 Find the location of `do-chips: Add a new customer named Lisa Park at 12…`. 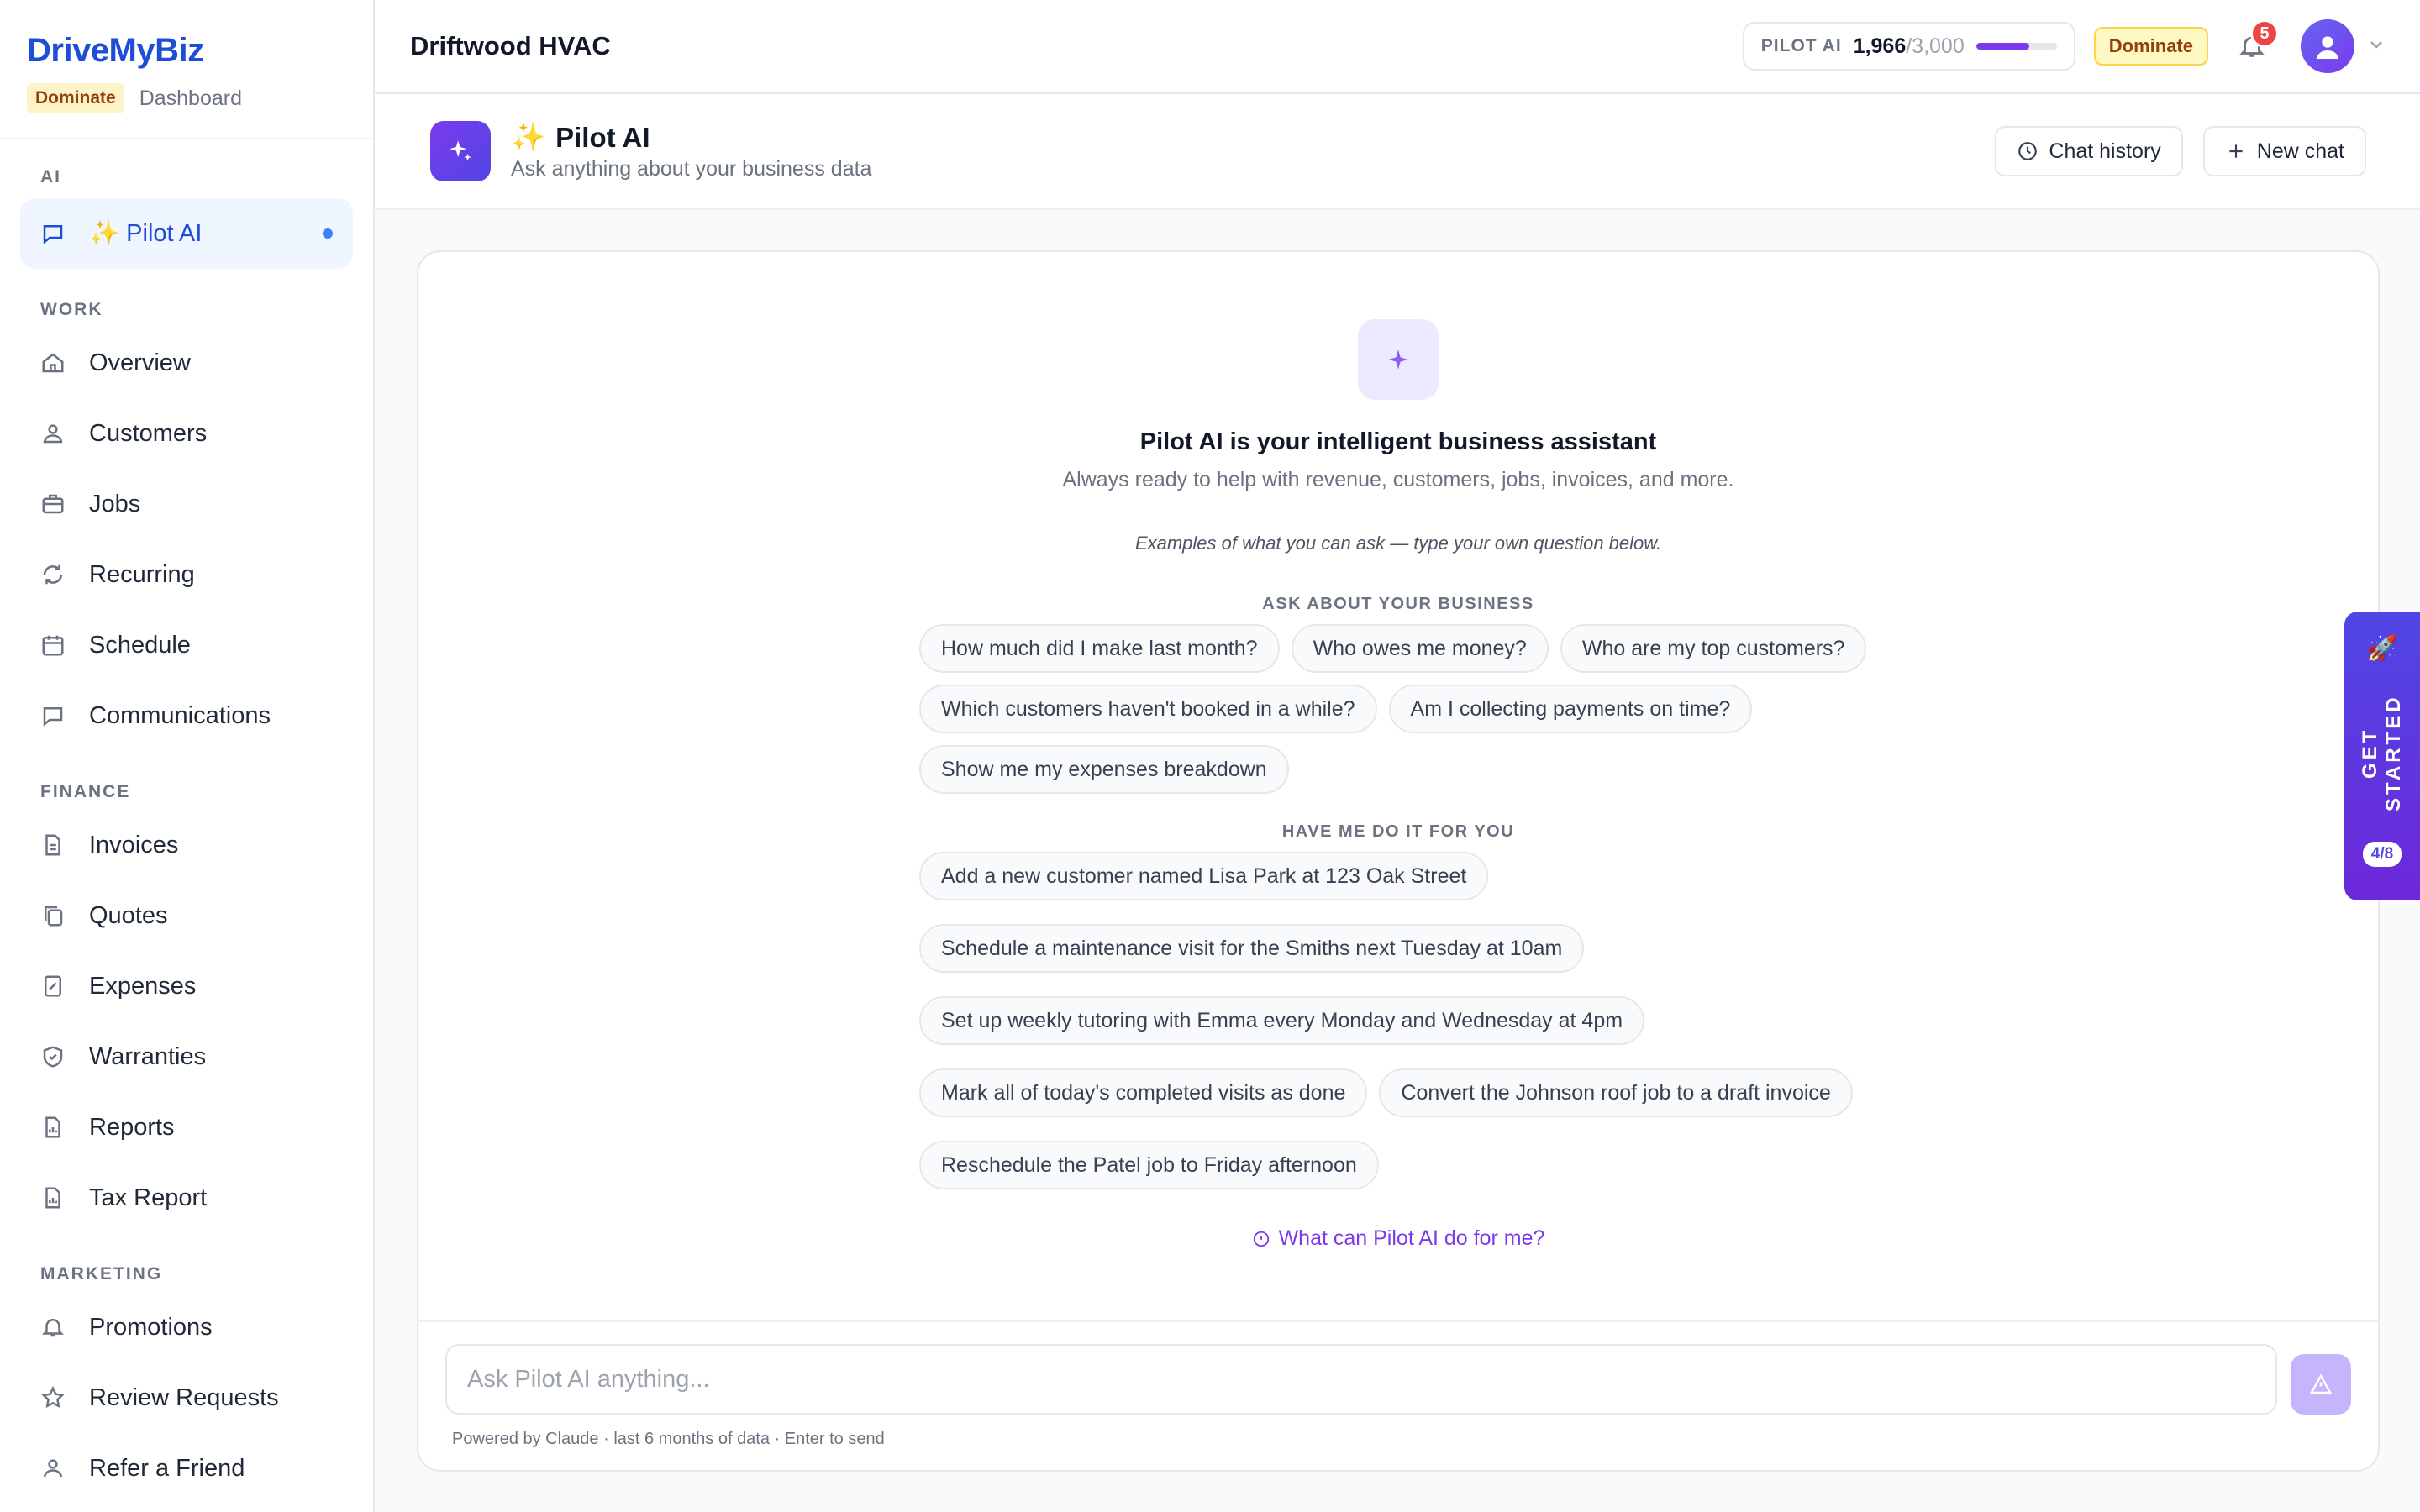

do-chips: Add a new customer named Lisa Park at 12… is located at coordinates (1398, 1020).